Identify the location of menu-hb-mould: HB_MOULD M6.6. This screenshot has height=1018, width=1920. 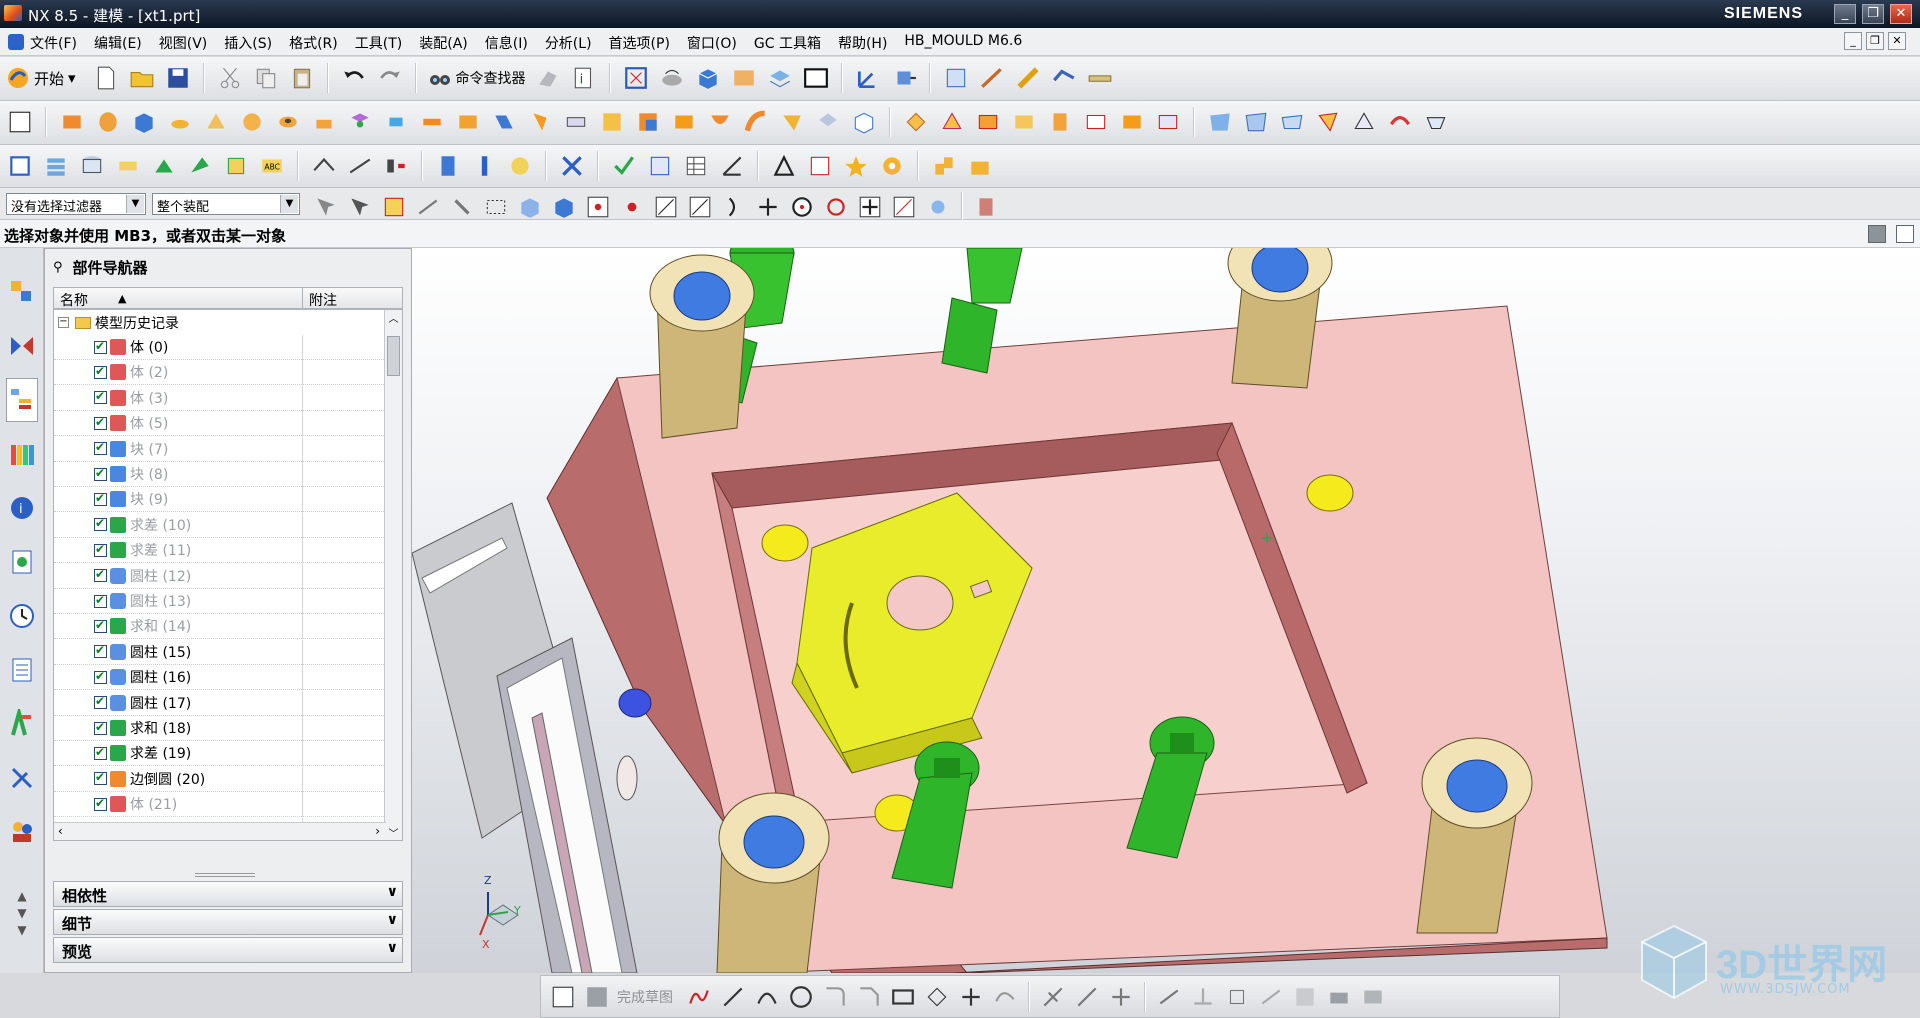
(963, 43).